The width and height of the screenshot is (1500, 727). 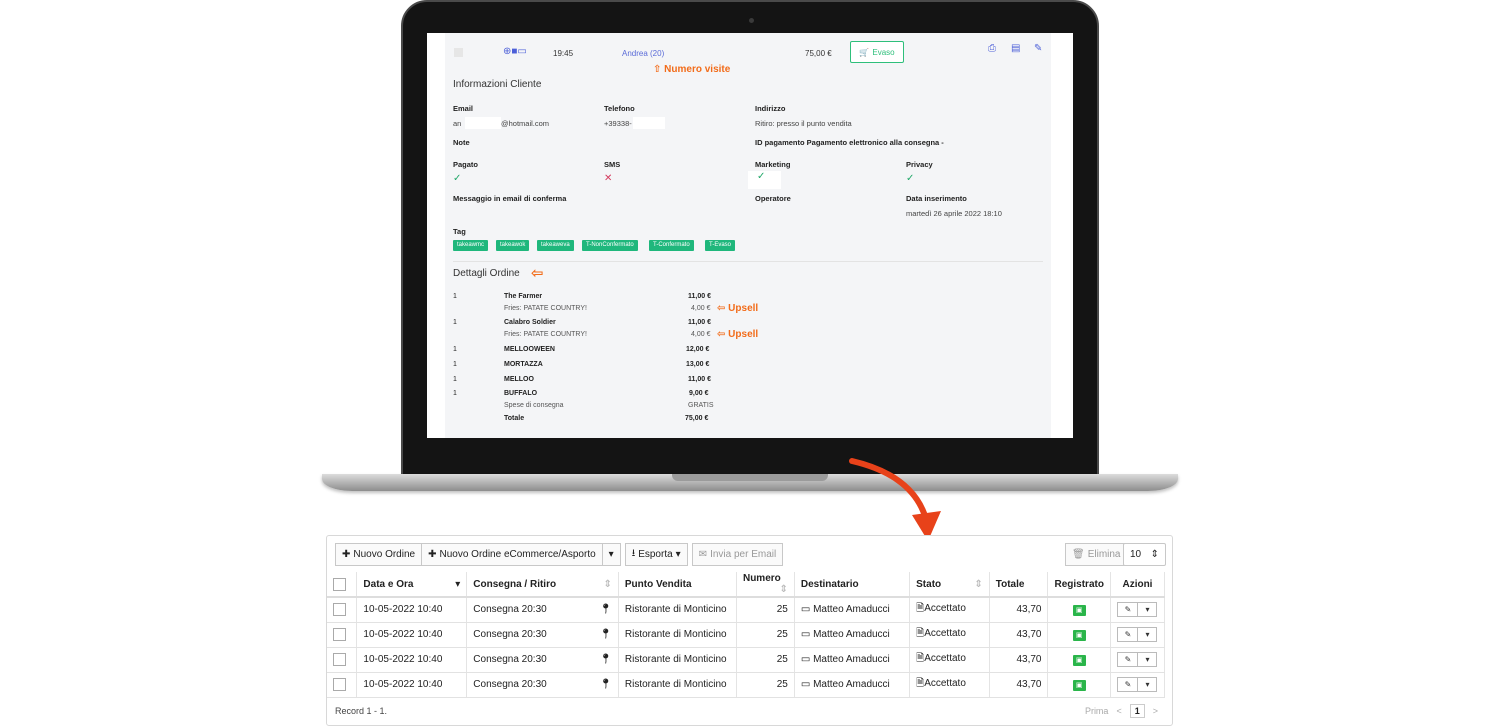 I want to click on export-label: Esporta, so click(x=655, y=554).